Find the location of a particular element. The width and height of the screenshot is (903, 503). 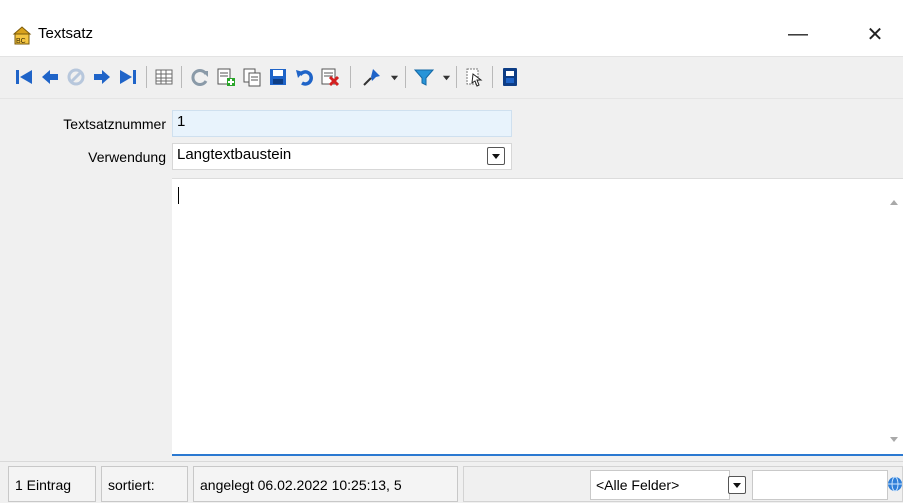

fields-filter-select: <Alle Felder> is located at coordinates (660, 485).